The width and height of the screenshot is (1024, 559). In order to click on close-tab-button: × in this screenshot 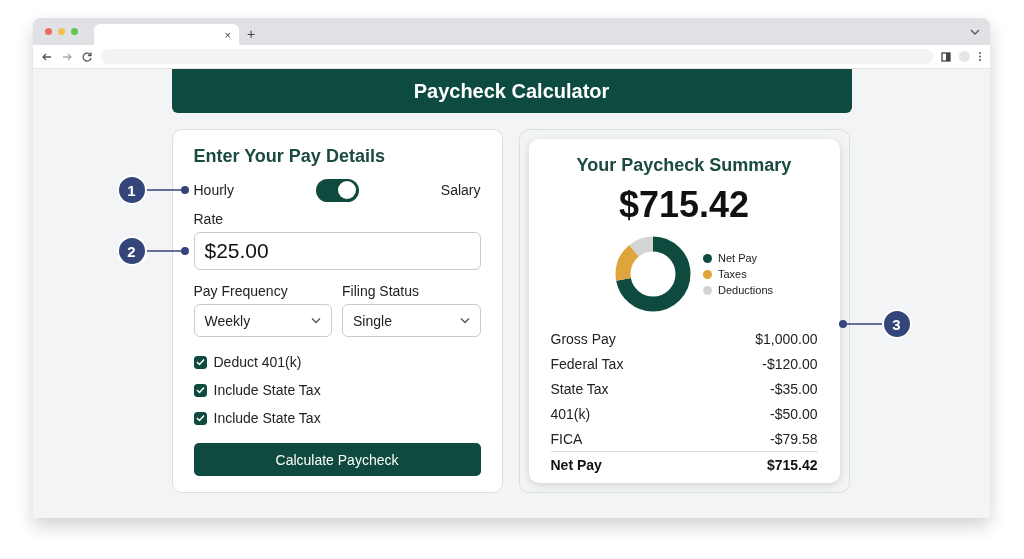, I will do `click(227, 34)`.